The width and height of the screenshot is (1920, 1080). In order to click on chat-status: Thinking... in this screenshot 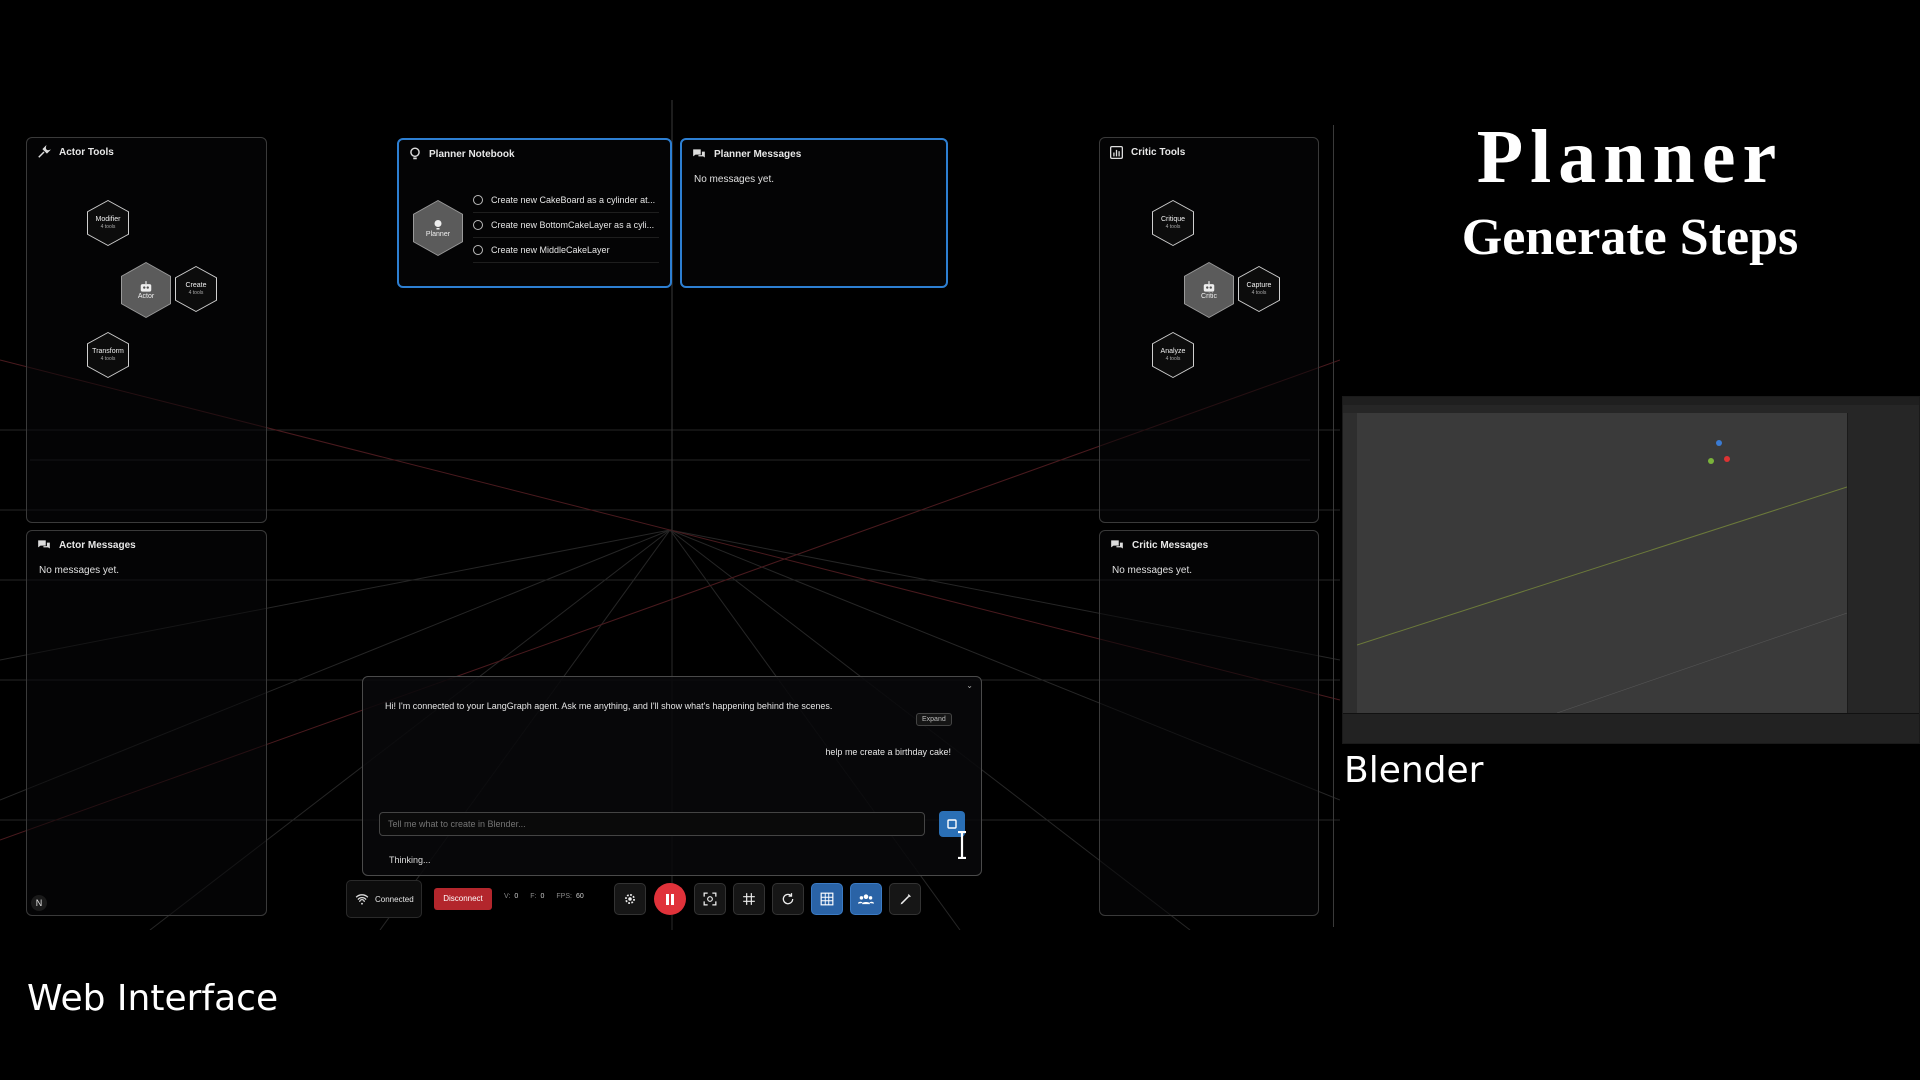, I will do `click(410, 860)`.